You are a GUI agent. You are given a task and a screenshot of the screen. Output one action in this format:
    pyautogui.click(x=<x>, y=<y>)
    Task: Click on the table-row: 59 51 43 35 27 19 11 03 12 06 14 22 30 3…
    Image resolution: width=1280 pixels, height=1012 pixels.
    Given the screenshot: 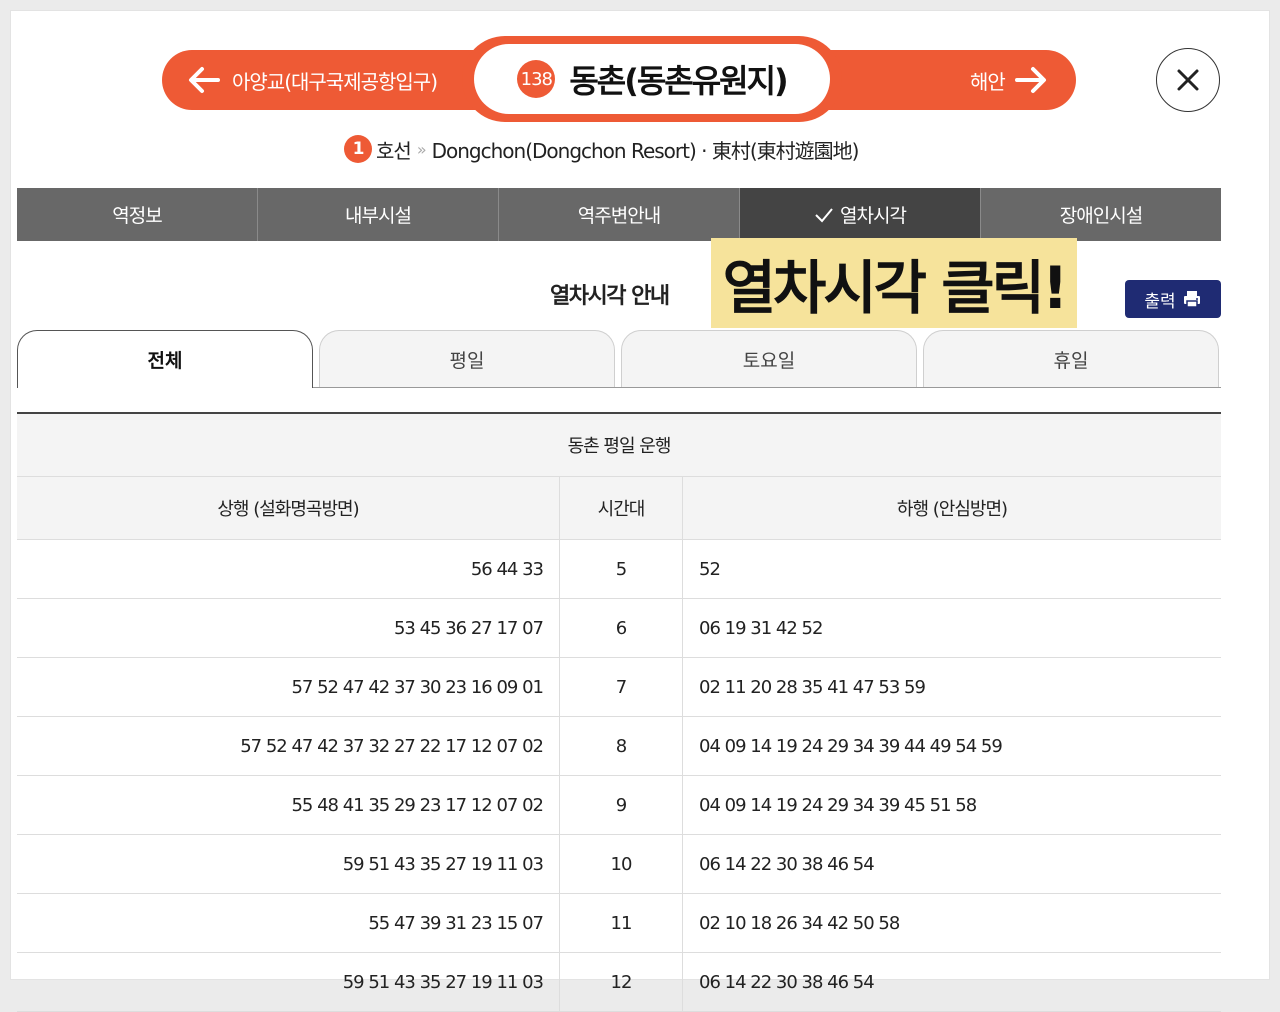 What is the action you would take?
    pyautogui.click(x=619, y=982)
    